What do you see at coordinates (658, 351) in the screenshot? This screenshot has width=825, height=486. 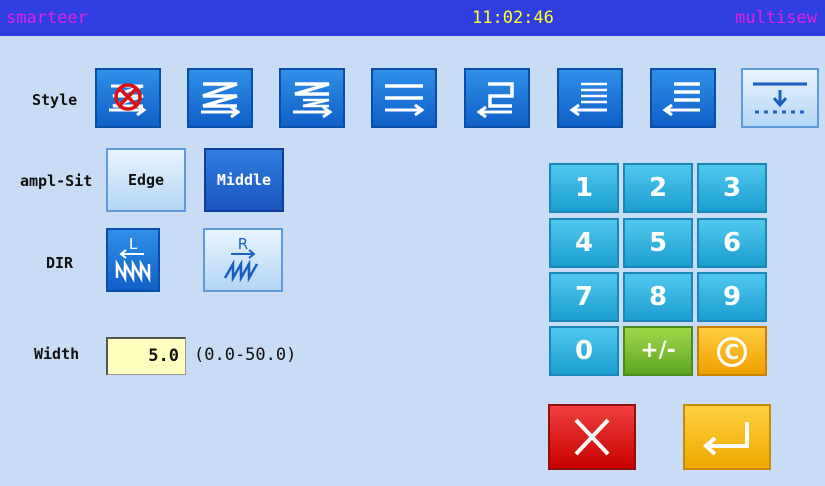 I see `plus-minus-key: +/-` at bounding box center [658, 351].